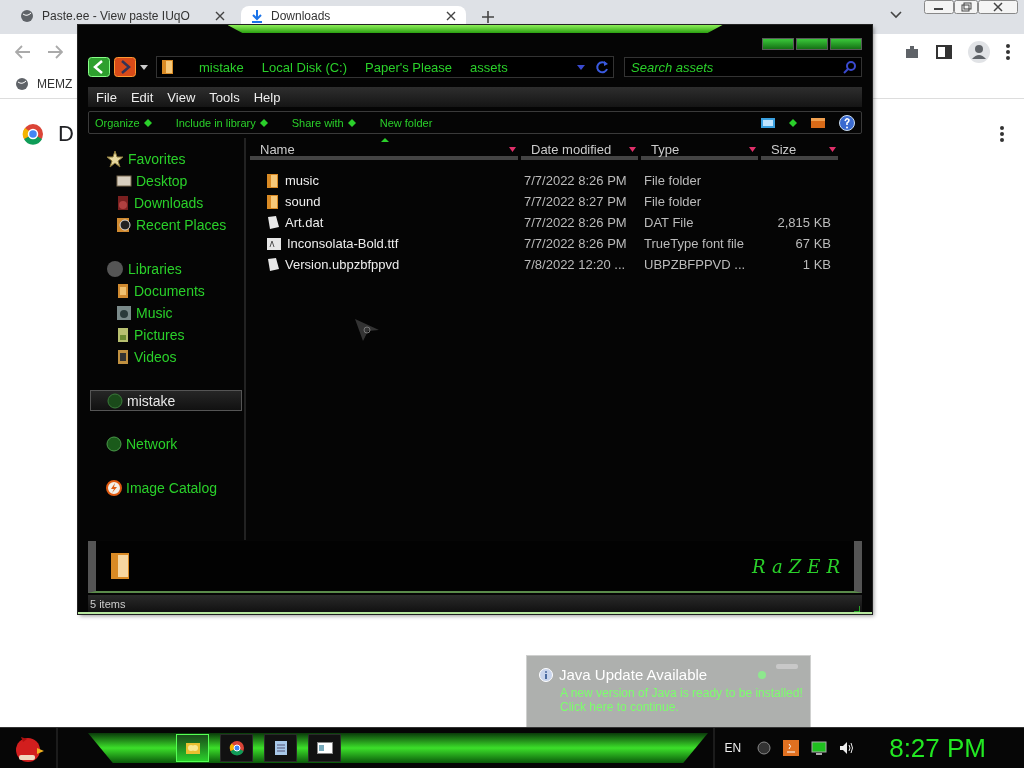 This screenshot has height=768, width=1024. What do you see at coordinates (166, 400) in the screenshot?
I see `nav-item: mistake` at bounding box center [166, 400].